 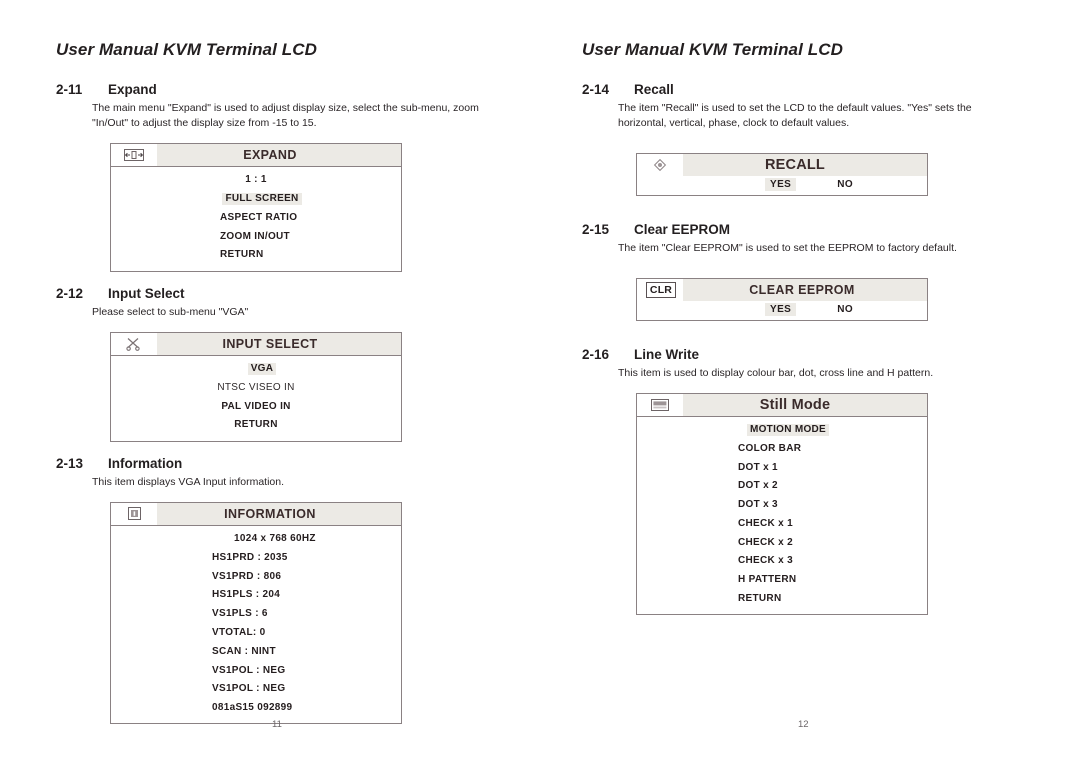 I want to click on page-number-left: 11, so click(x=277, y=724).